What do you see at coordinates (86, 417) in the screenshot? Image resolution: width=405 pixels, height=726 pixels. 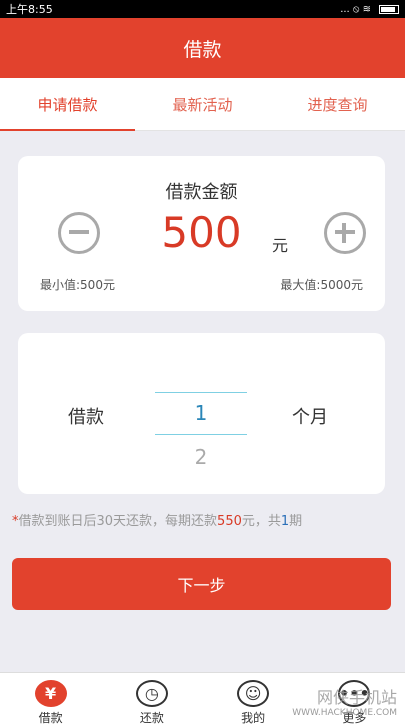 I see `term-label: 借款` at bounding box center [86, 417].